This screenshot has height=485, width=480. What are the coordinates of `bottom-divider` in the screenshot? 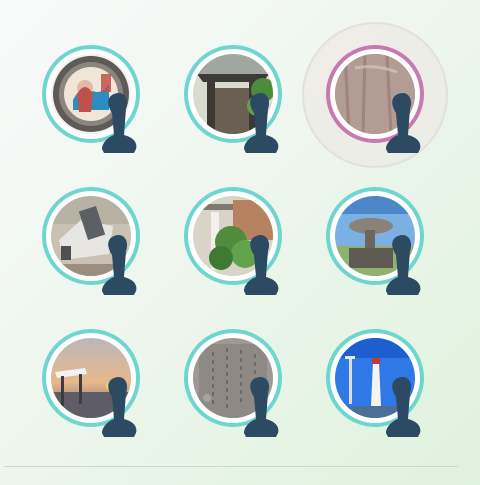 It's located at (231, 466).